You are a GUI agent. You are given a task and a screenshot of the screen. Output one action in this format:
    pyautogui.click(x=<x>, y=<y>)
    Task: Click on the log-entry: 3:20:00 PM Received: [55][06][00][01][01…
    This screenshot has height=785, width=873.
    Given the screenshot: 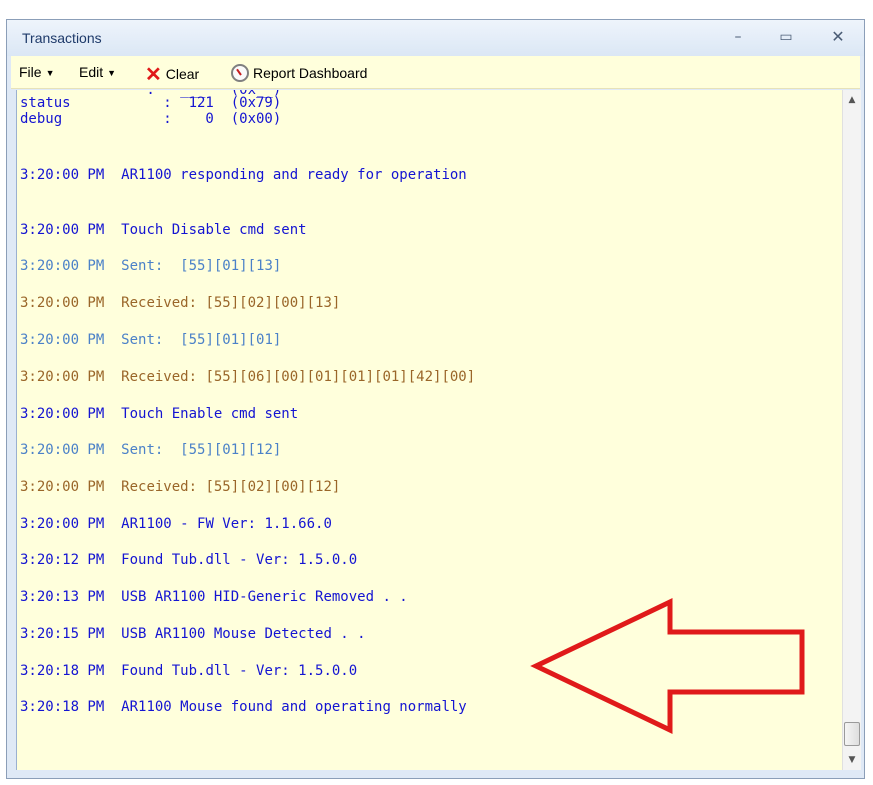 What is the action you would take?
    pyautogui.click(x=247, y=377)
    